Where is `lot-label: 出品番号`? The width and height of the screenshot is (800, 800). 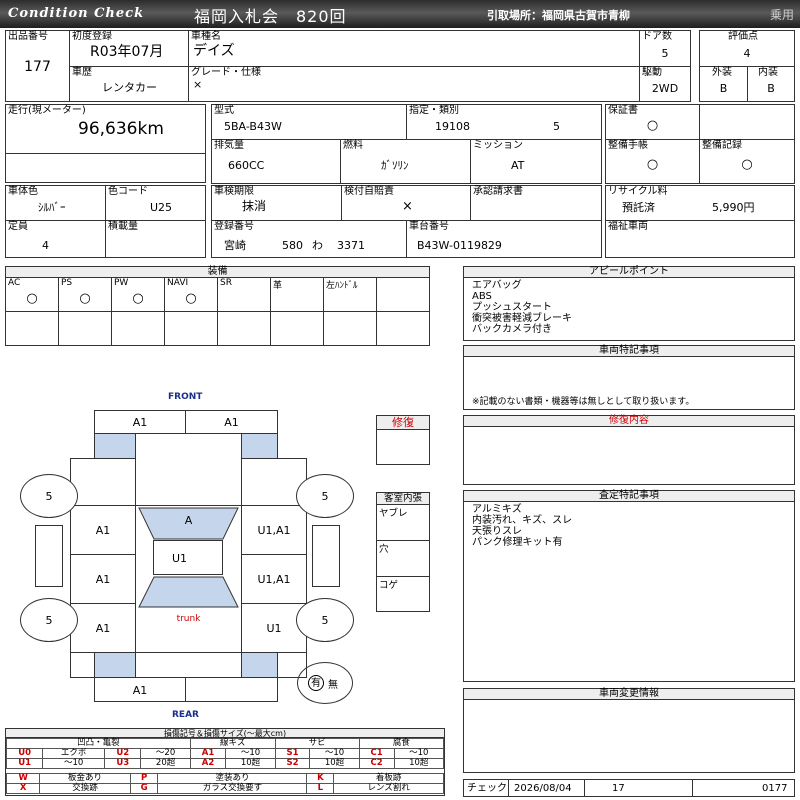 lot-label: 出品番号 is located at coordinates (28, 36).